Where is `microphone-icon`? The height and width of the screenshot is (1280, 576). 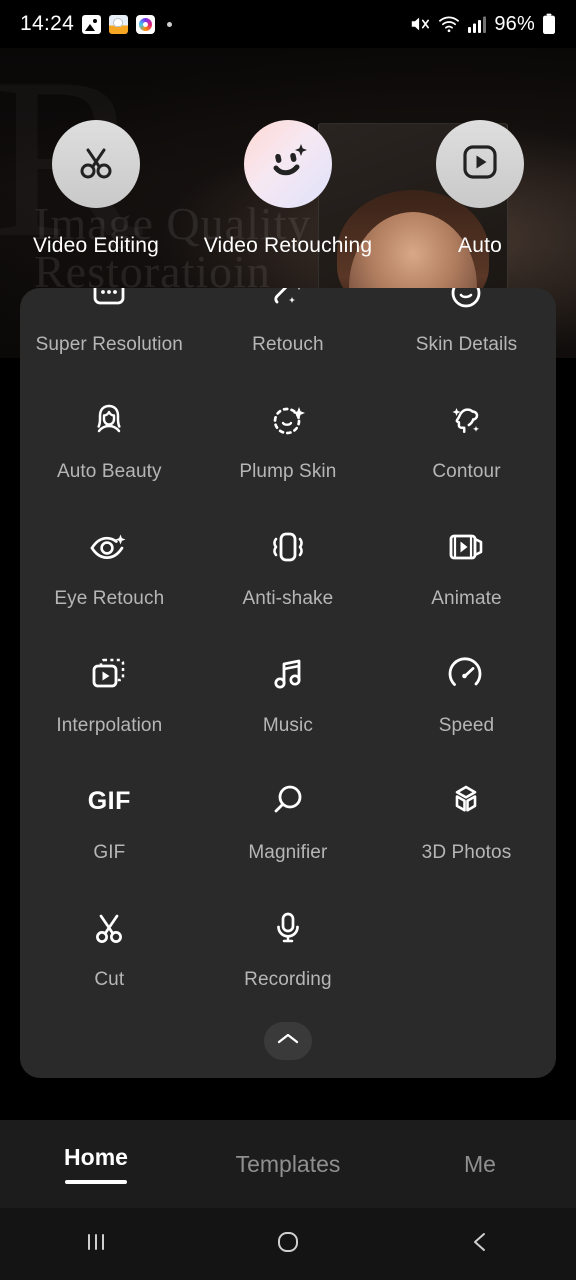
microphone-icon is located at coordinates (288, 928).